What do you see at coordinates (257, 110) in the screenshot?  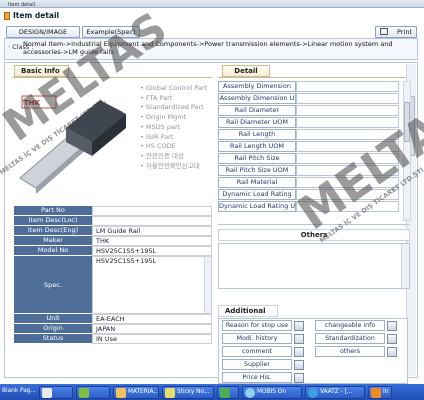 I see `detail-label: Rail Diameter` at bounding box center [257, 110].